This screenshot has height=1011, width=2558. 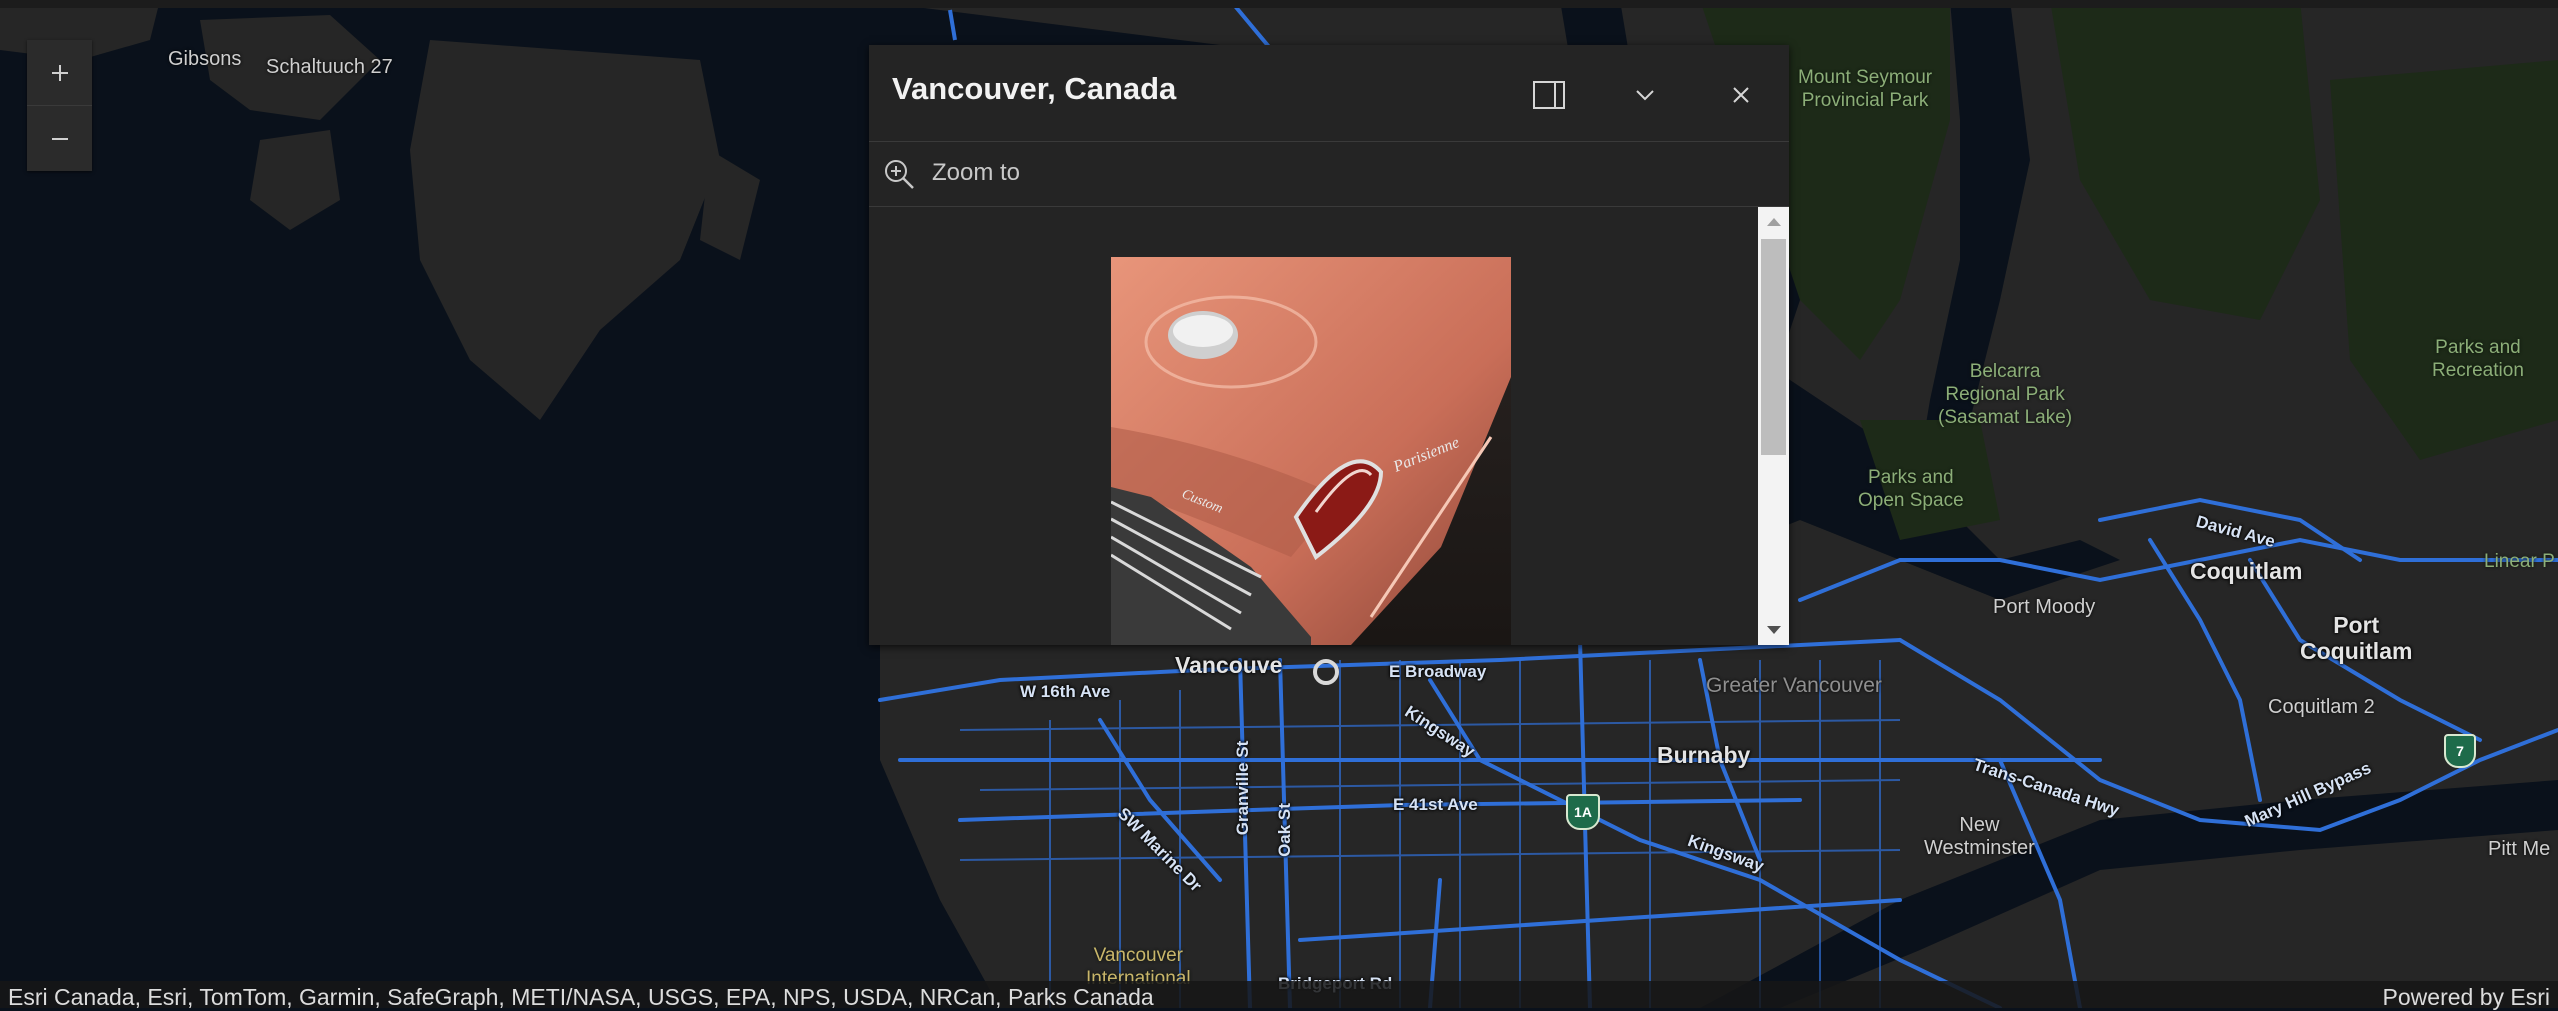 I want to click on label-e-broadway: E Broadway, so click(x=1438, y=671).